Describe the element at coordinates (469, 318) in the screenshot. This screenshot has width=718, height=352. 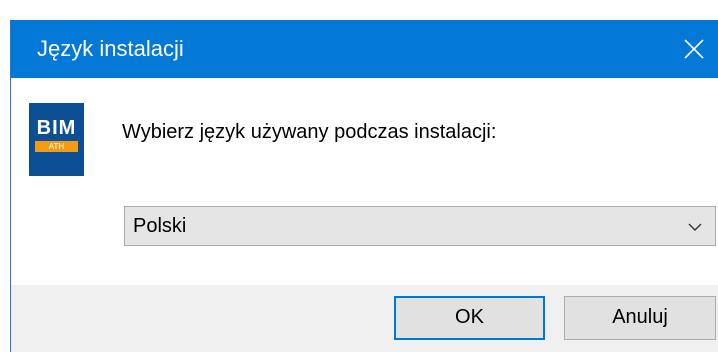
I see `ok-button: OK` at that location.